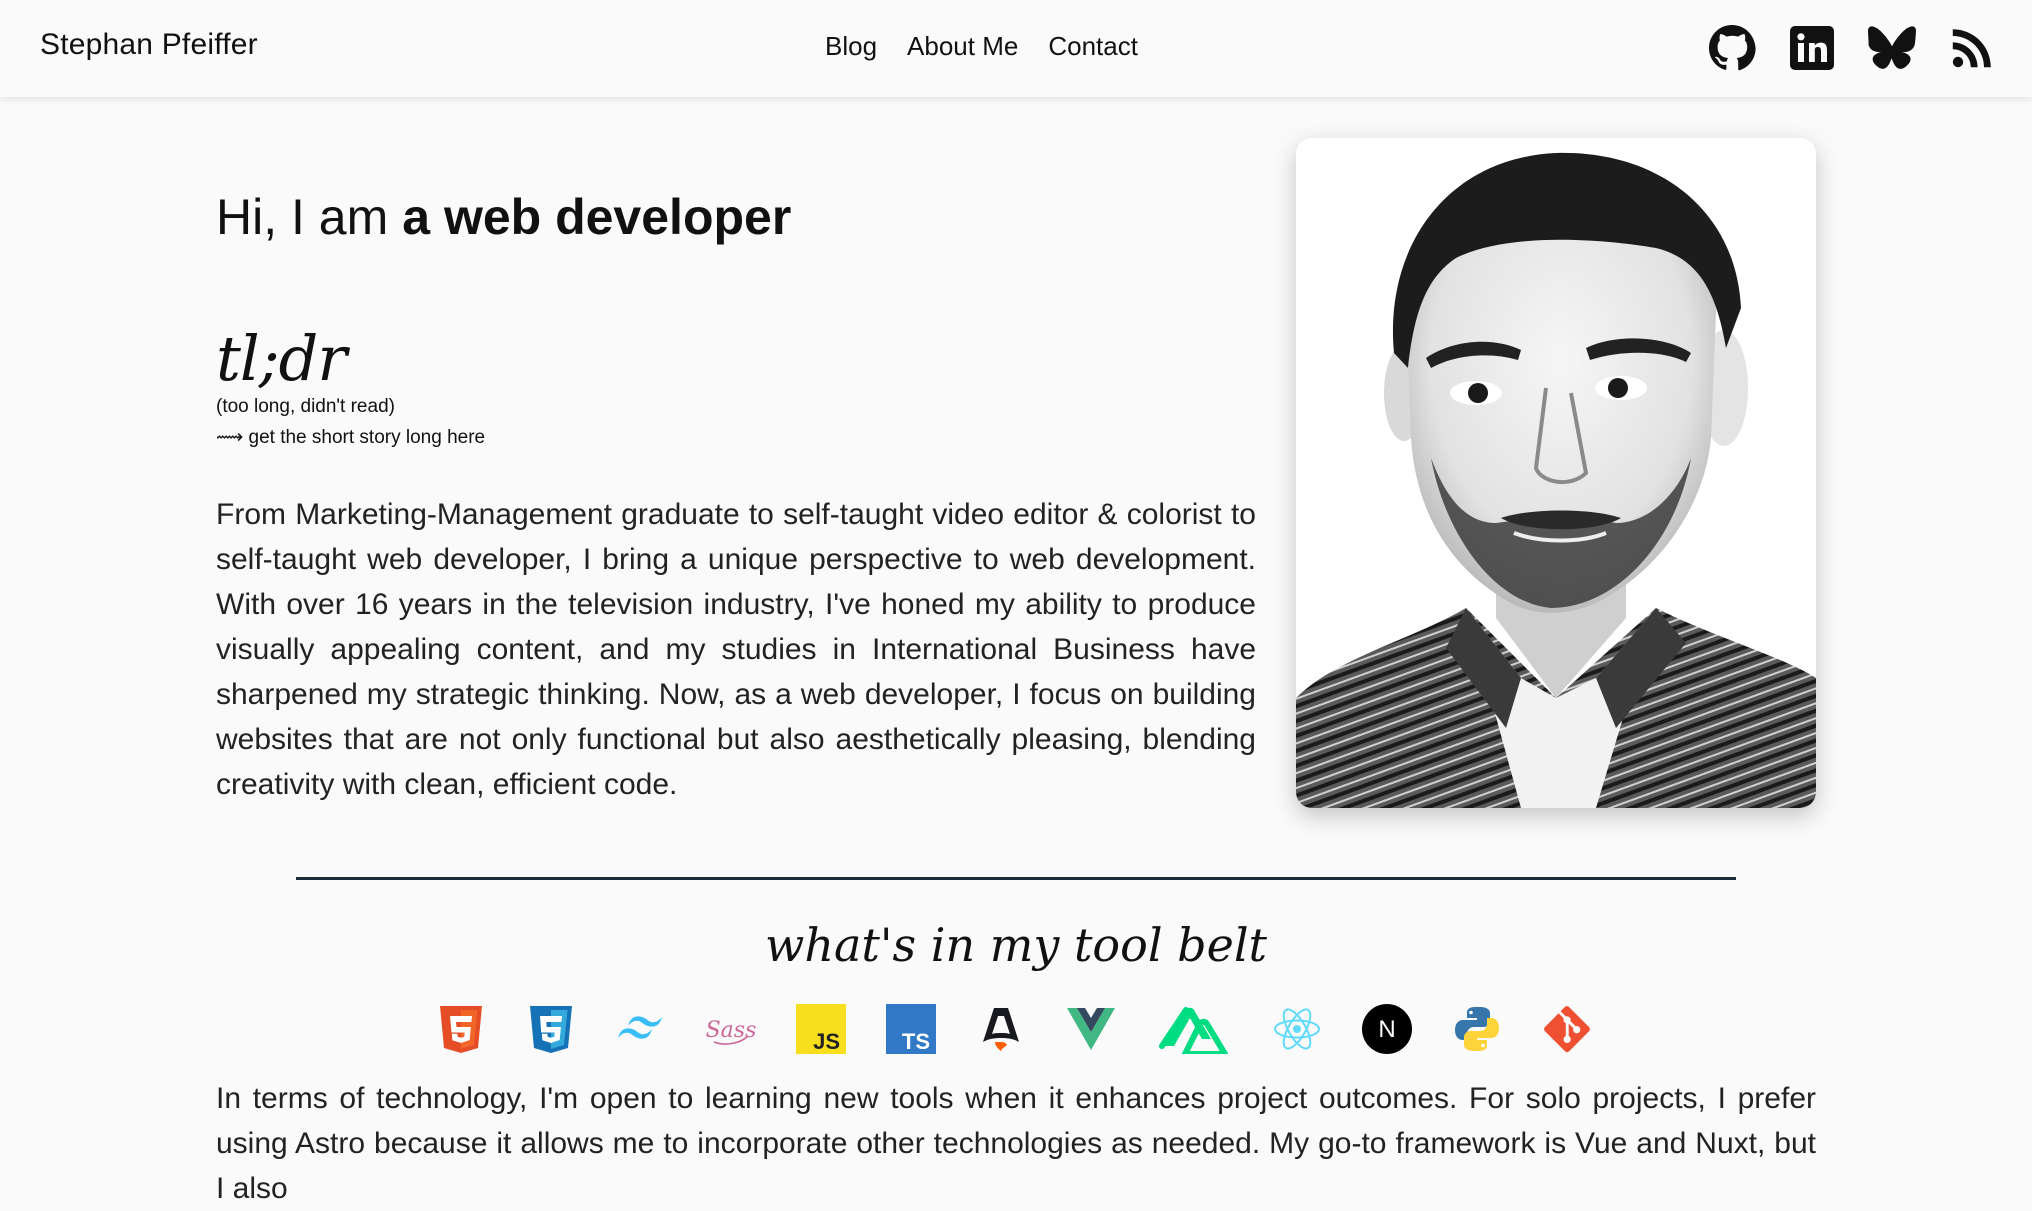 The width and height of the screenshot is (2032, 1211). What do you see at coordinates (1001, 1029) in the screenshot?
I see `astro-icon` at bounding box center [1001, 1029].